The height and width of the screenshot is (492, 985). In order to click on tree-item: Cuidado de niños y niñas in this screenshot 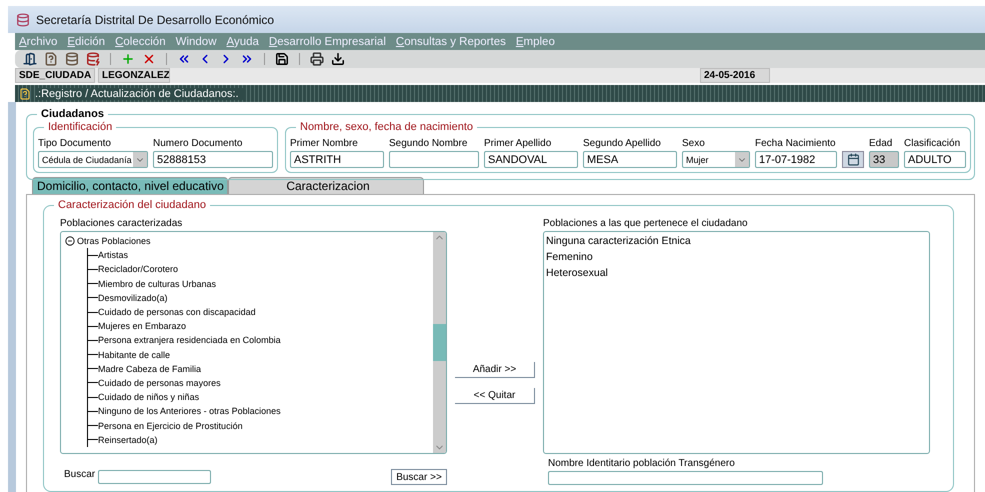, I will do `click(149, 397)`.